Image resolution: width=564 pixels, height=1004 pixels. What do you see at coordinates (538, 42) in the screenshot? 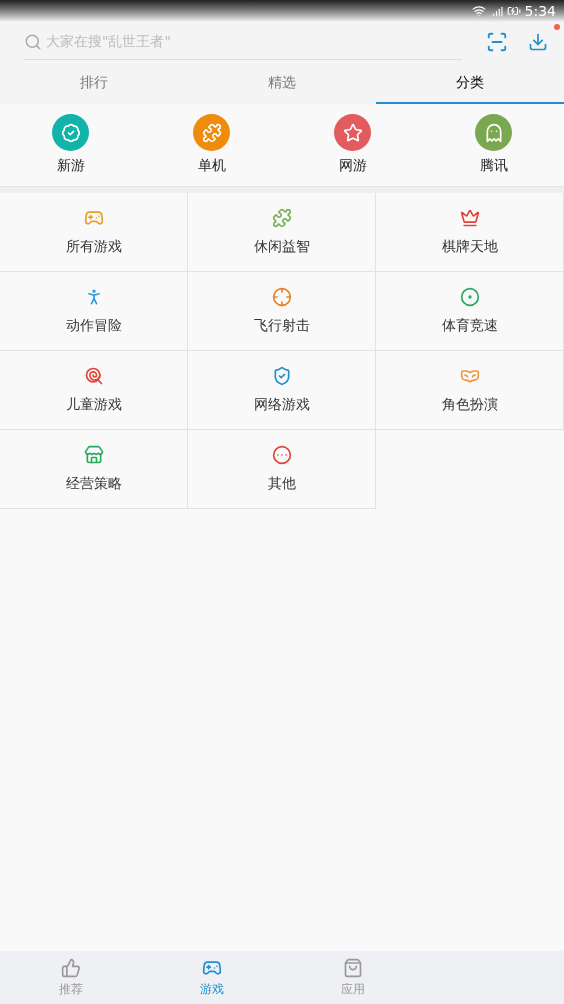
I see `download-icon` at bounding box center [538, 42].